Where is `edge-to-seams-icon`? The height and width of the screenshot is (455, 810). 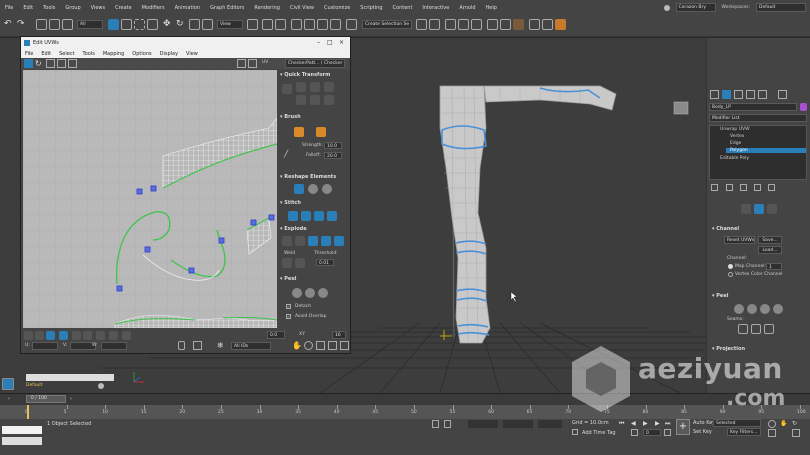 edge-to-seams-icon is located at coordinates (769, 329).